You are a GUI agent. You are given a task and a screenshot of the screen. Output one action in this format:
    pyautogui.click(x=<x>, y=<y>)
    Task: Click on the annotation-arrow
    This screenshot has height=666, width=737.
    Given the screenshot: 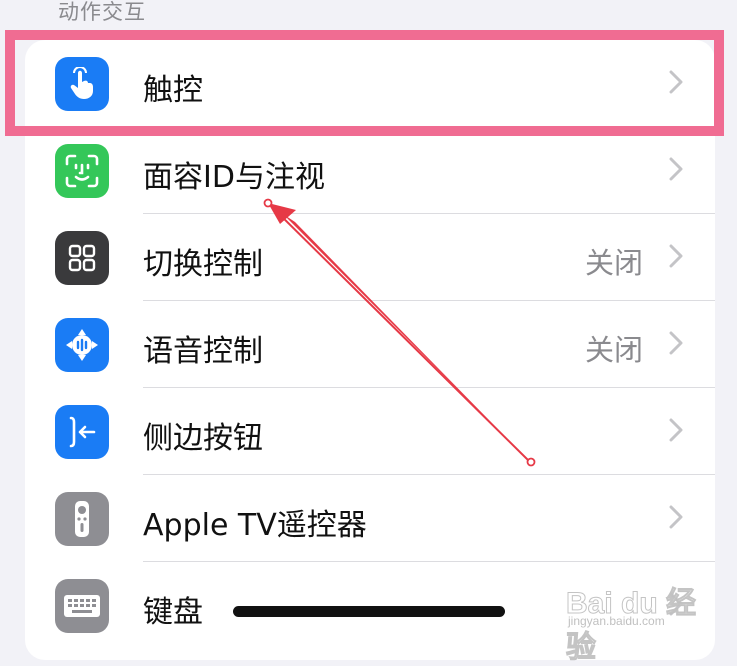 What is the action you would take?
    pyautogui.click(x=399, y=332)
    